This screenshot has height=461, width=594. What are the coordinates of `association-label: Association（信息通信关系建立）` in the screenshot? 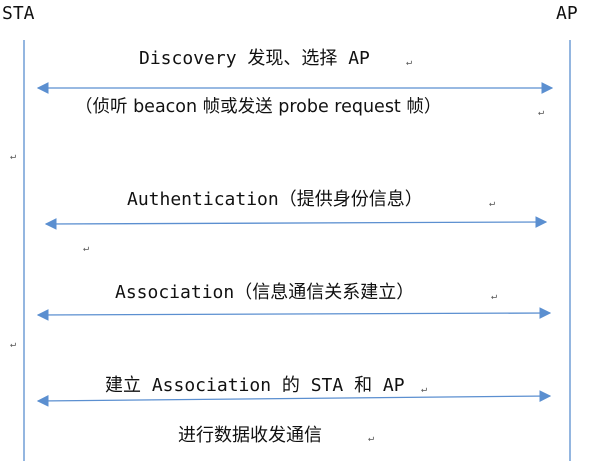 It's located at (265, 292).